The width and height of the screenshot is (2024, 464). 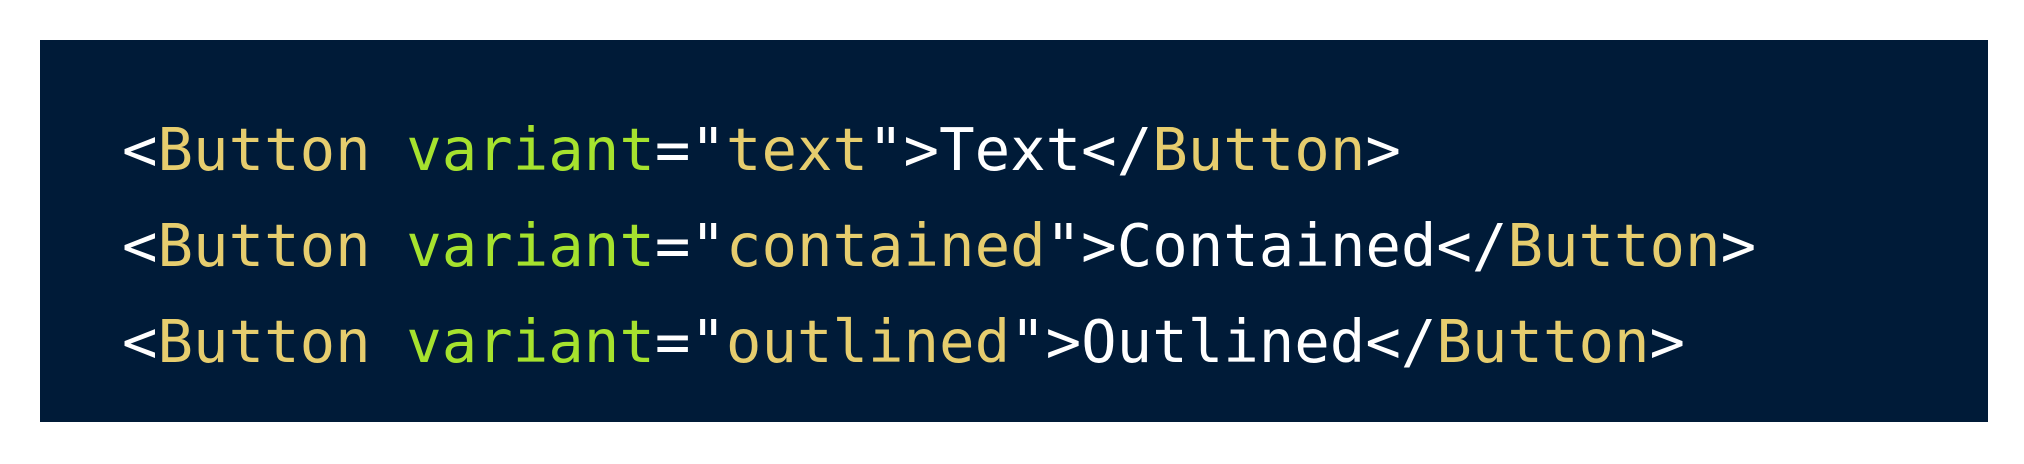 What do you see at coordinates (1223, 341) in the screenshot?
I see `inner-text: Outlined` at bounding box center [1223, 341].